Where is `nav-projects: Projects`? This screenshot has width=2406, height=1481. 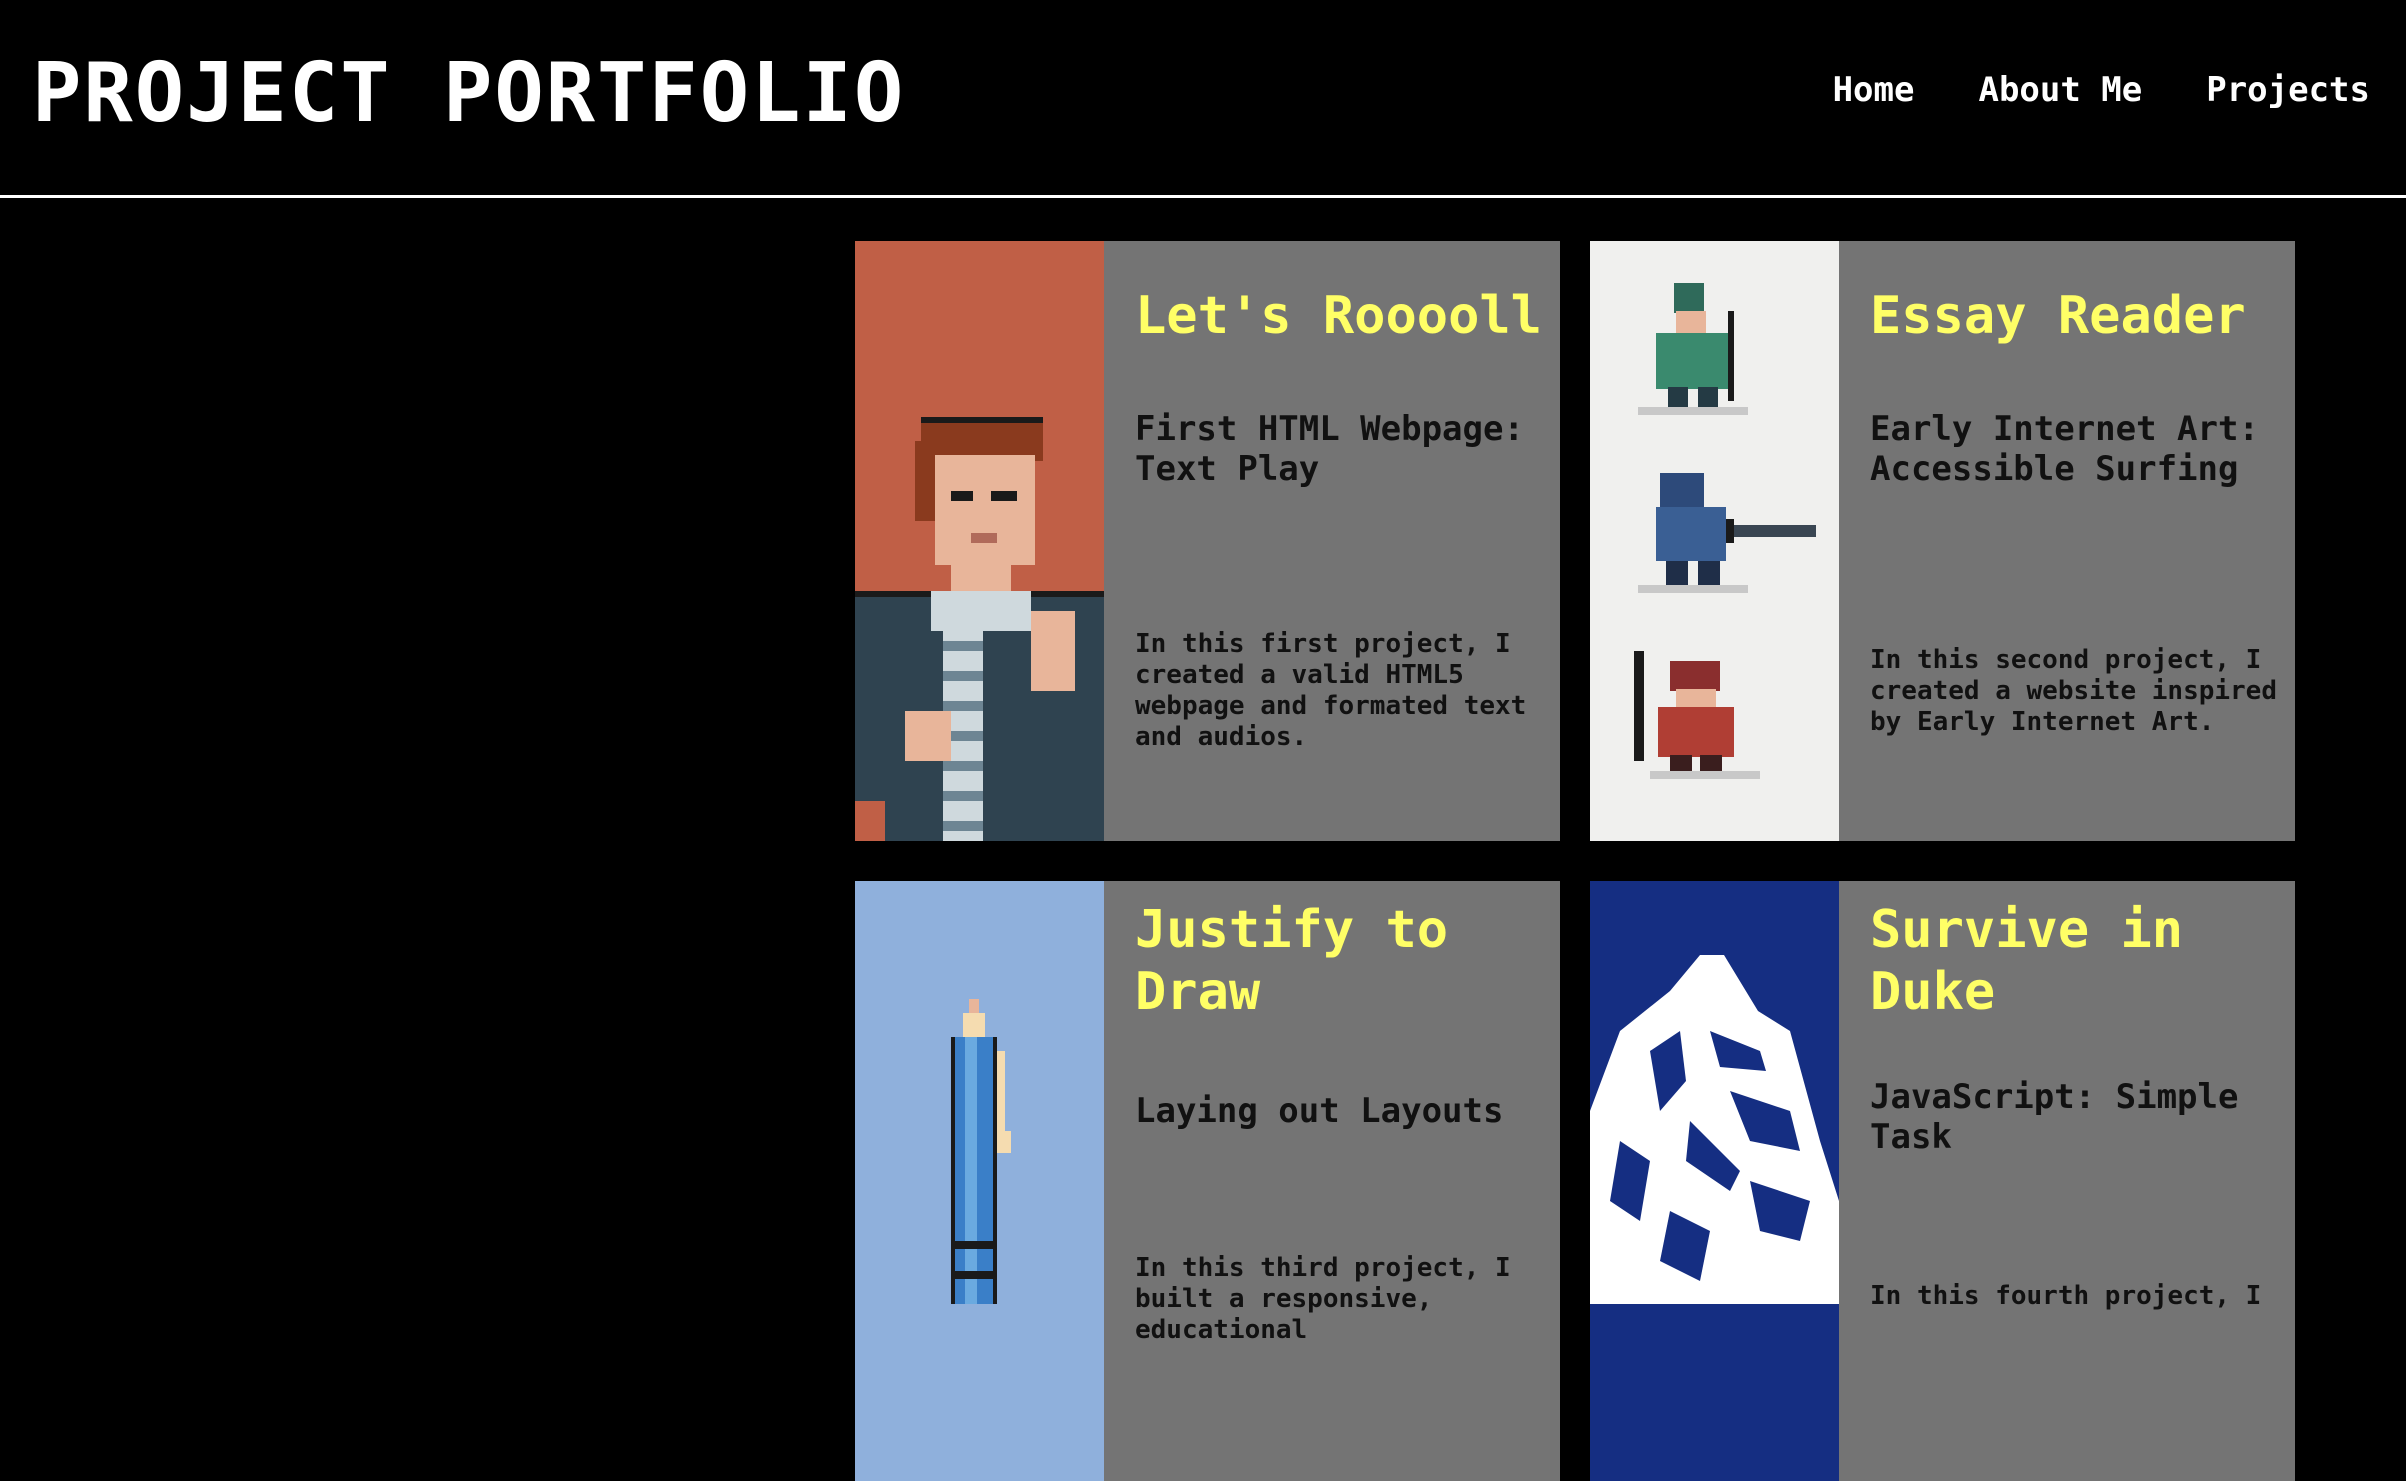 nav-projects: Projects is located at coordinates (2288, 90).